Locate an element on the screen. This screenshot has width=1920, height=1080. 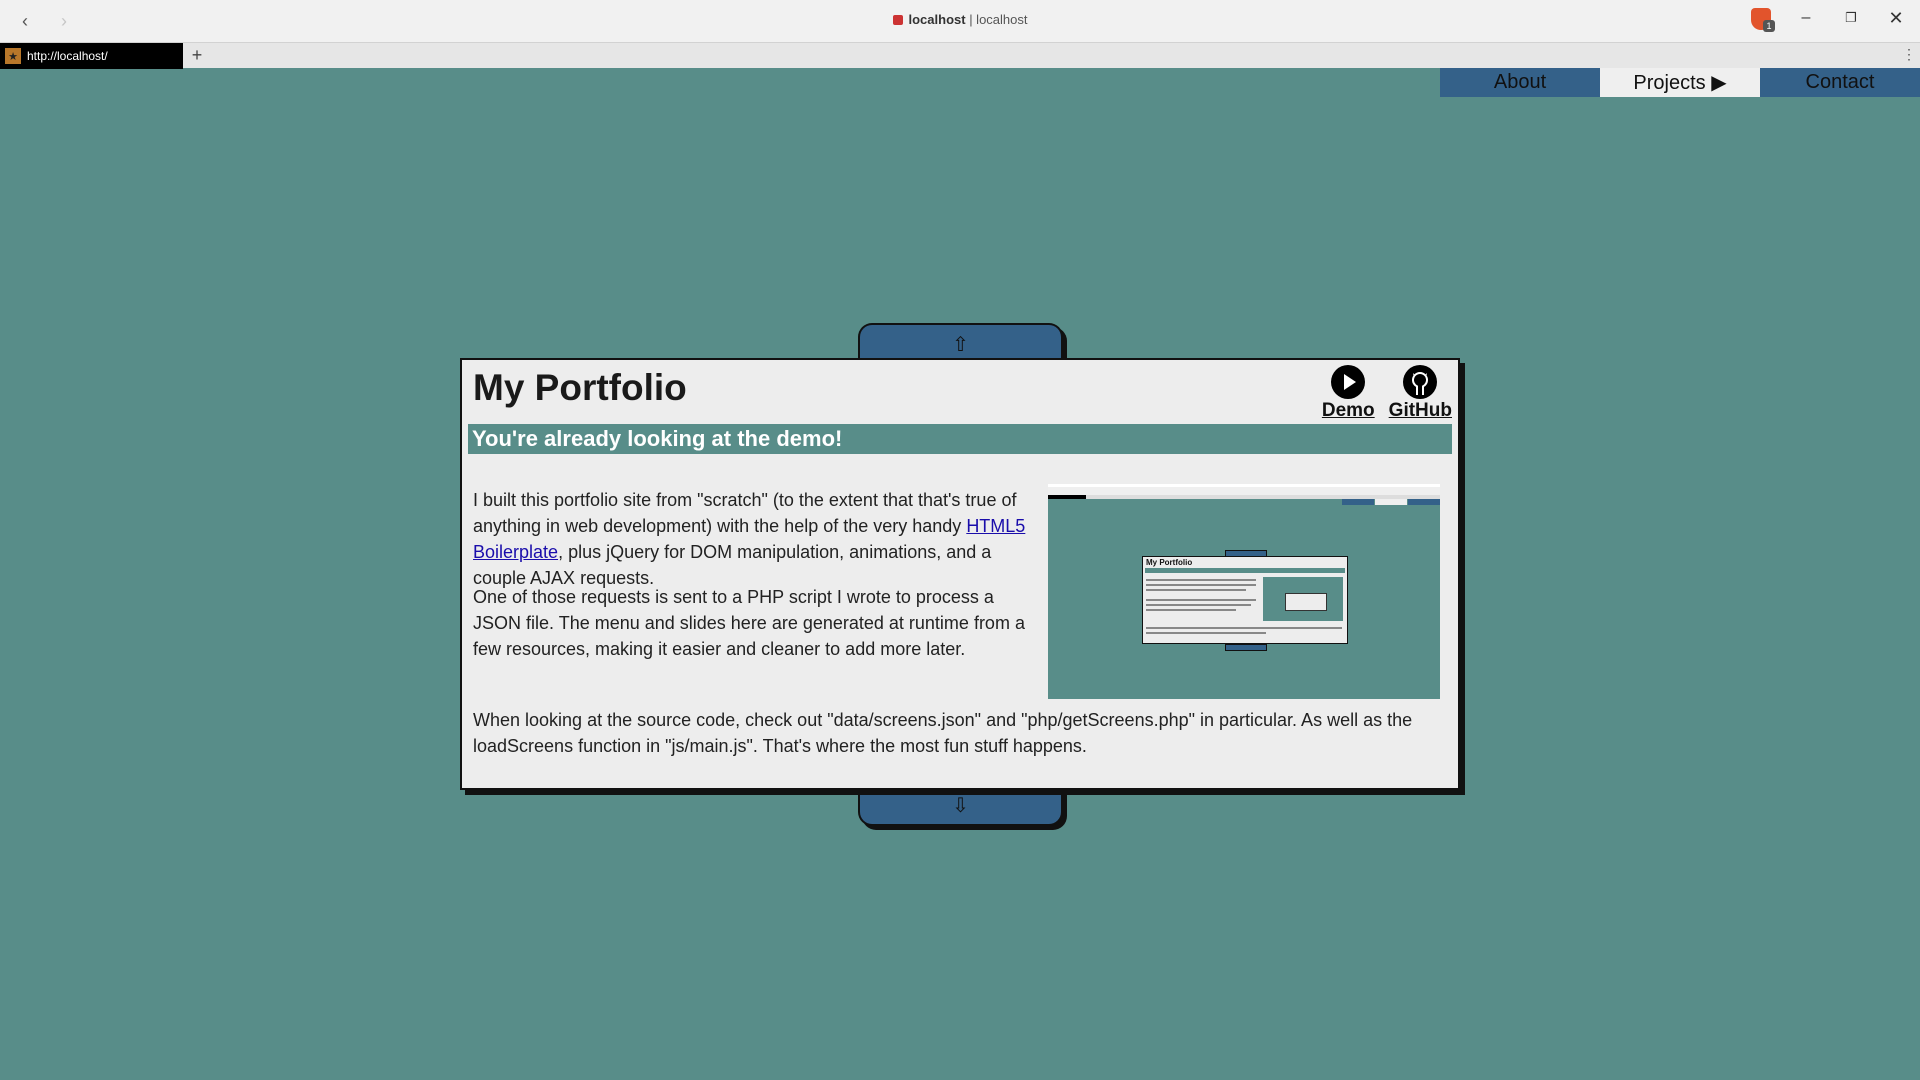
card-title: My Portfolio is located at coordinates (580, 387).